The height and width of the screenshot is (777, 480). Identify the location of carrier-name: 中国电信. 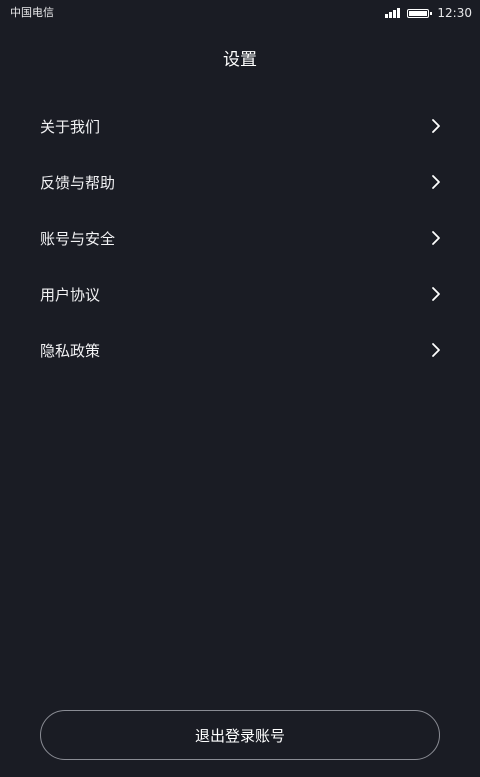
(32, 12).